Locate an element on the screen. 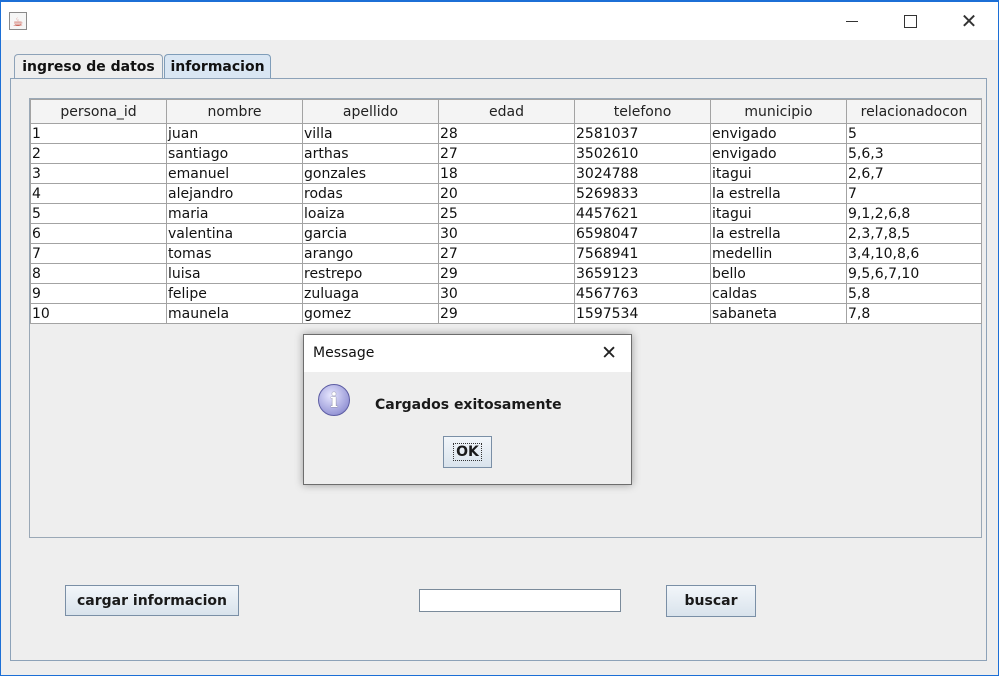 This screenshot has width=999, height=676. table-cell-municipio: caldas is located at coordinates (778, 293).